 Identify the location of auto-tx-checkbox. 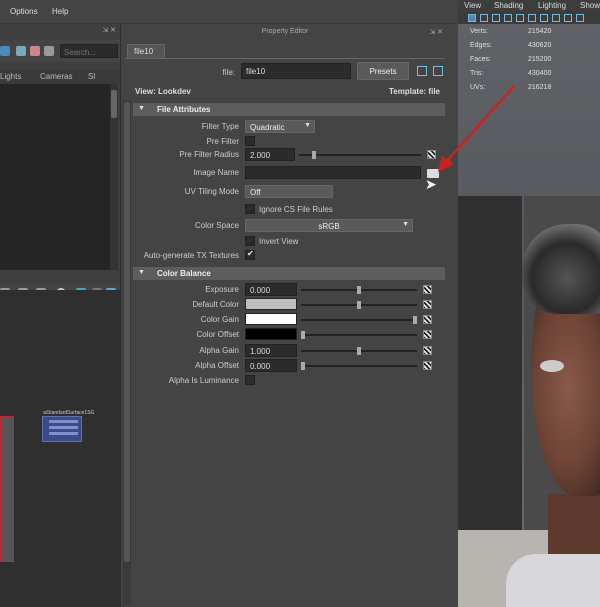
(250, 254).